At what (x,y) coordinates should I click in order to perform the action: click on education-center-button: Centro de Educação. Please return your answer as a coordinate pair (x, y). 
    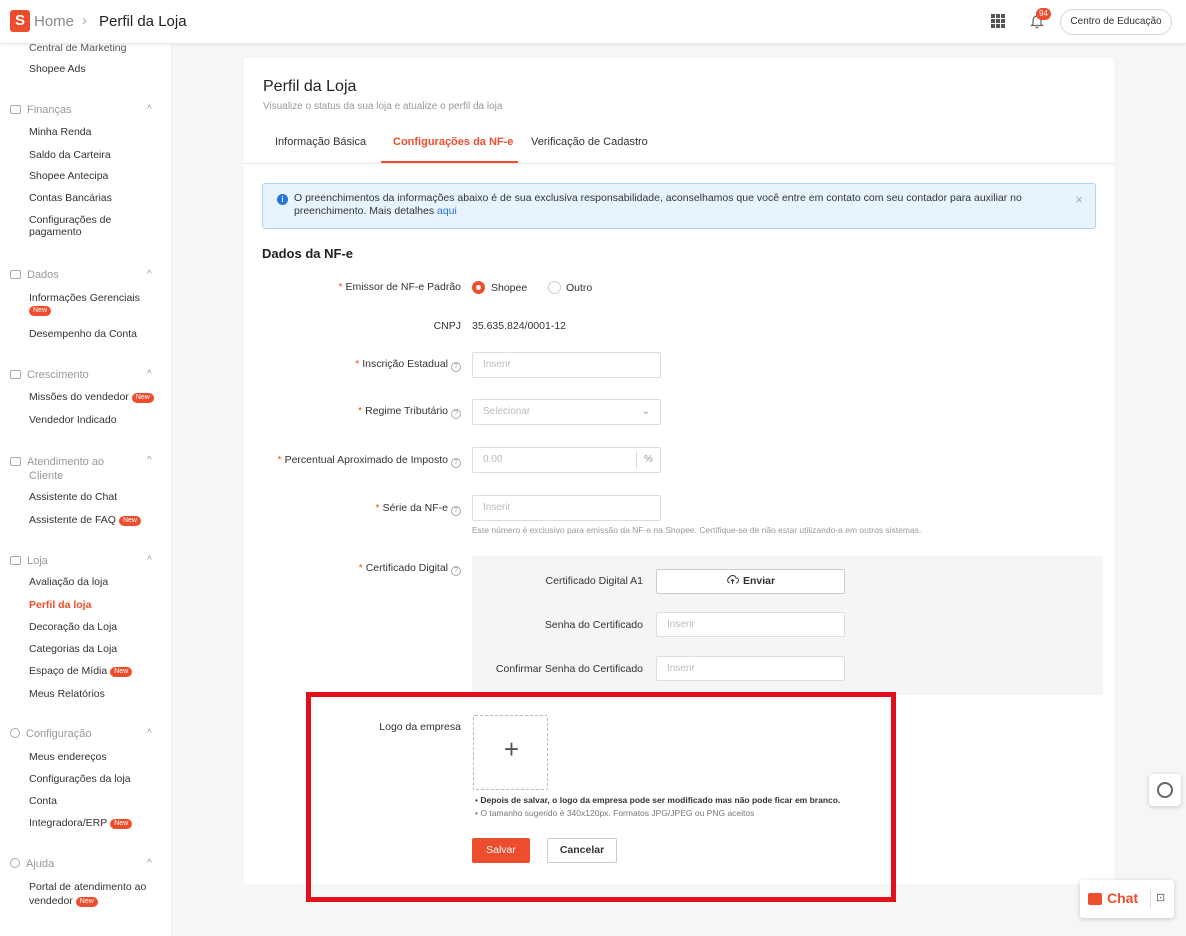
    Looking at the image, I should click on (1116, 22).